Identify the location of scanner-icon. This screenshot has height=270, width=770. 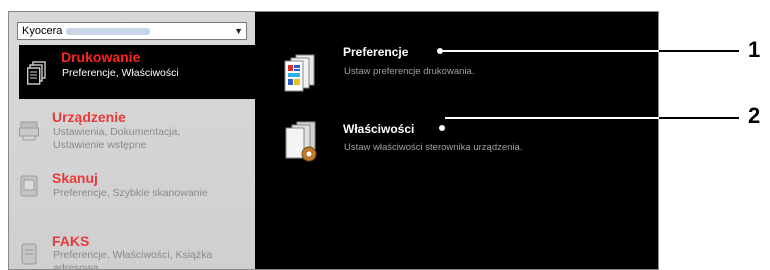
(29, 186).